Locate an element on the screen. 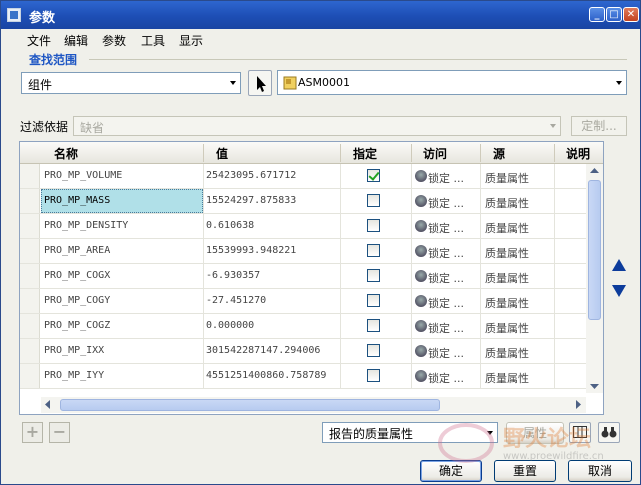 The height and width of the screenshot is (485, 641). menu-display: 显示 is located at coordinates (191, 40).